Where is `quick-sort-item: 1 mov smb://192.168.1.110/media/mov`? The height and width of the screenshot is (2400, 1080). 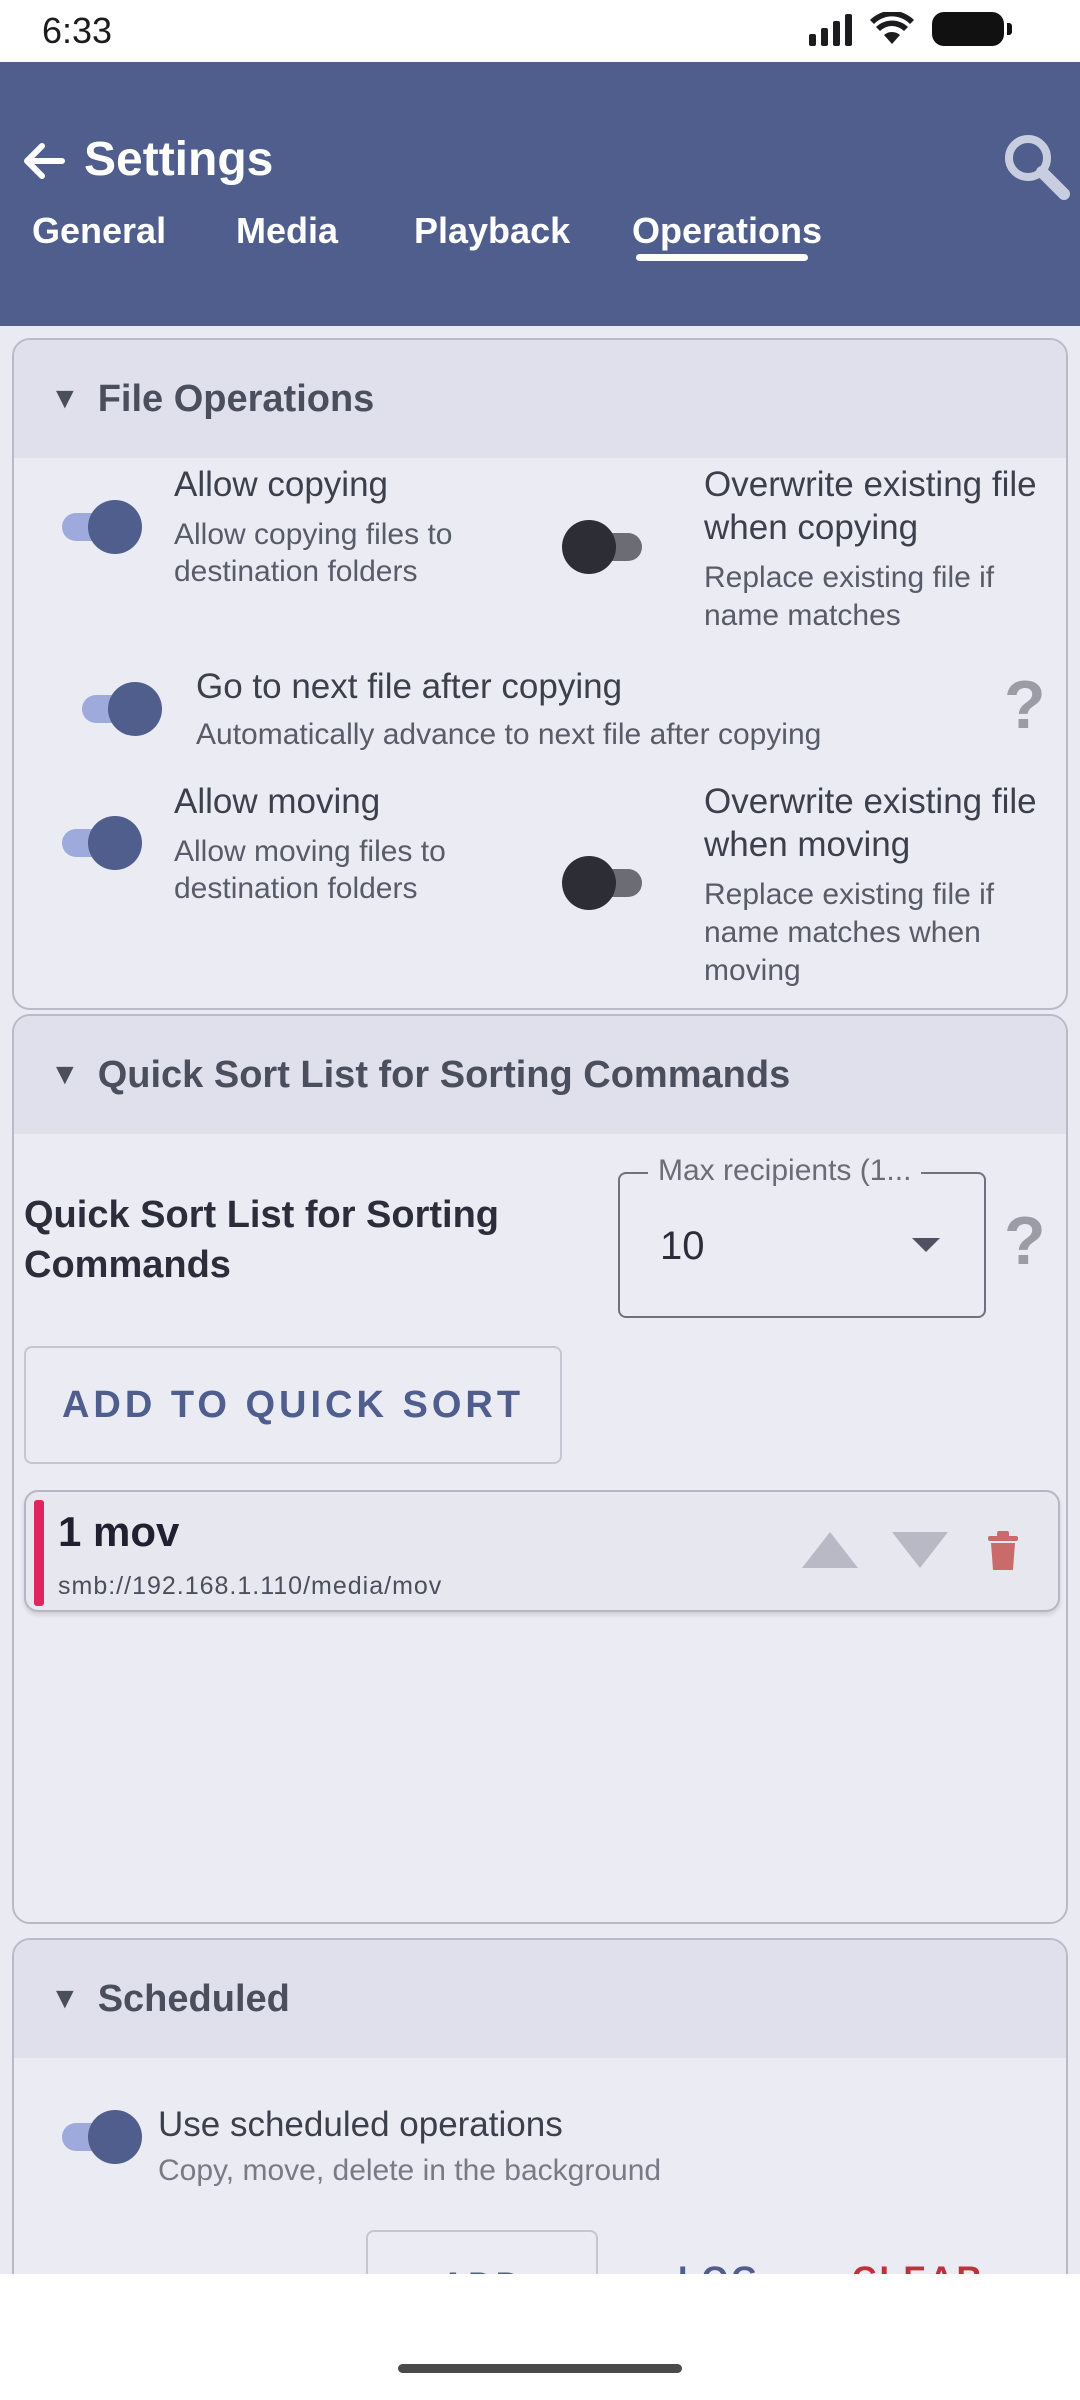
quick-sort-item: 1 mov smb://192.168.1.110/media/mov is located at coordinates (542, 1551).